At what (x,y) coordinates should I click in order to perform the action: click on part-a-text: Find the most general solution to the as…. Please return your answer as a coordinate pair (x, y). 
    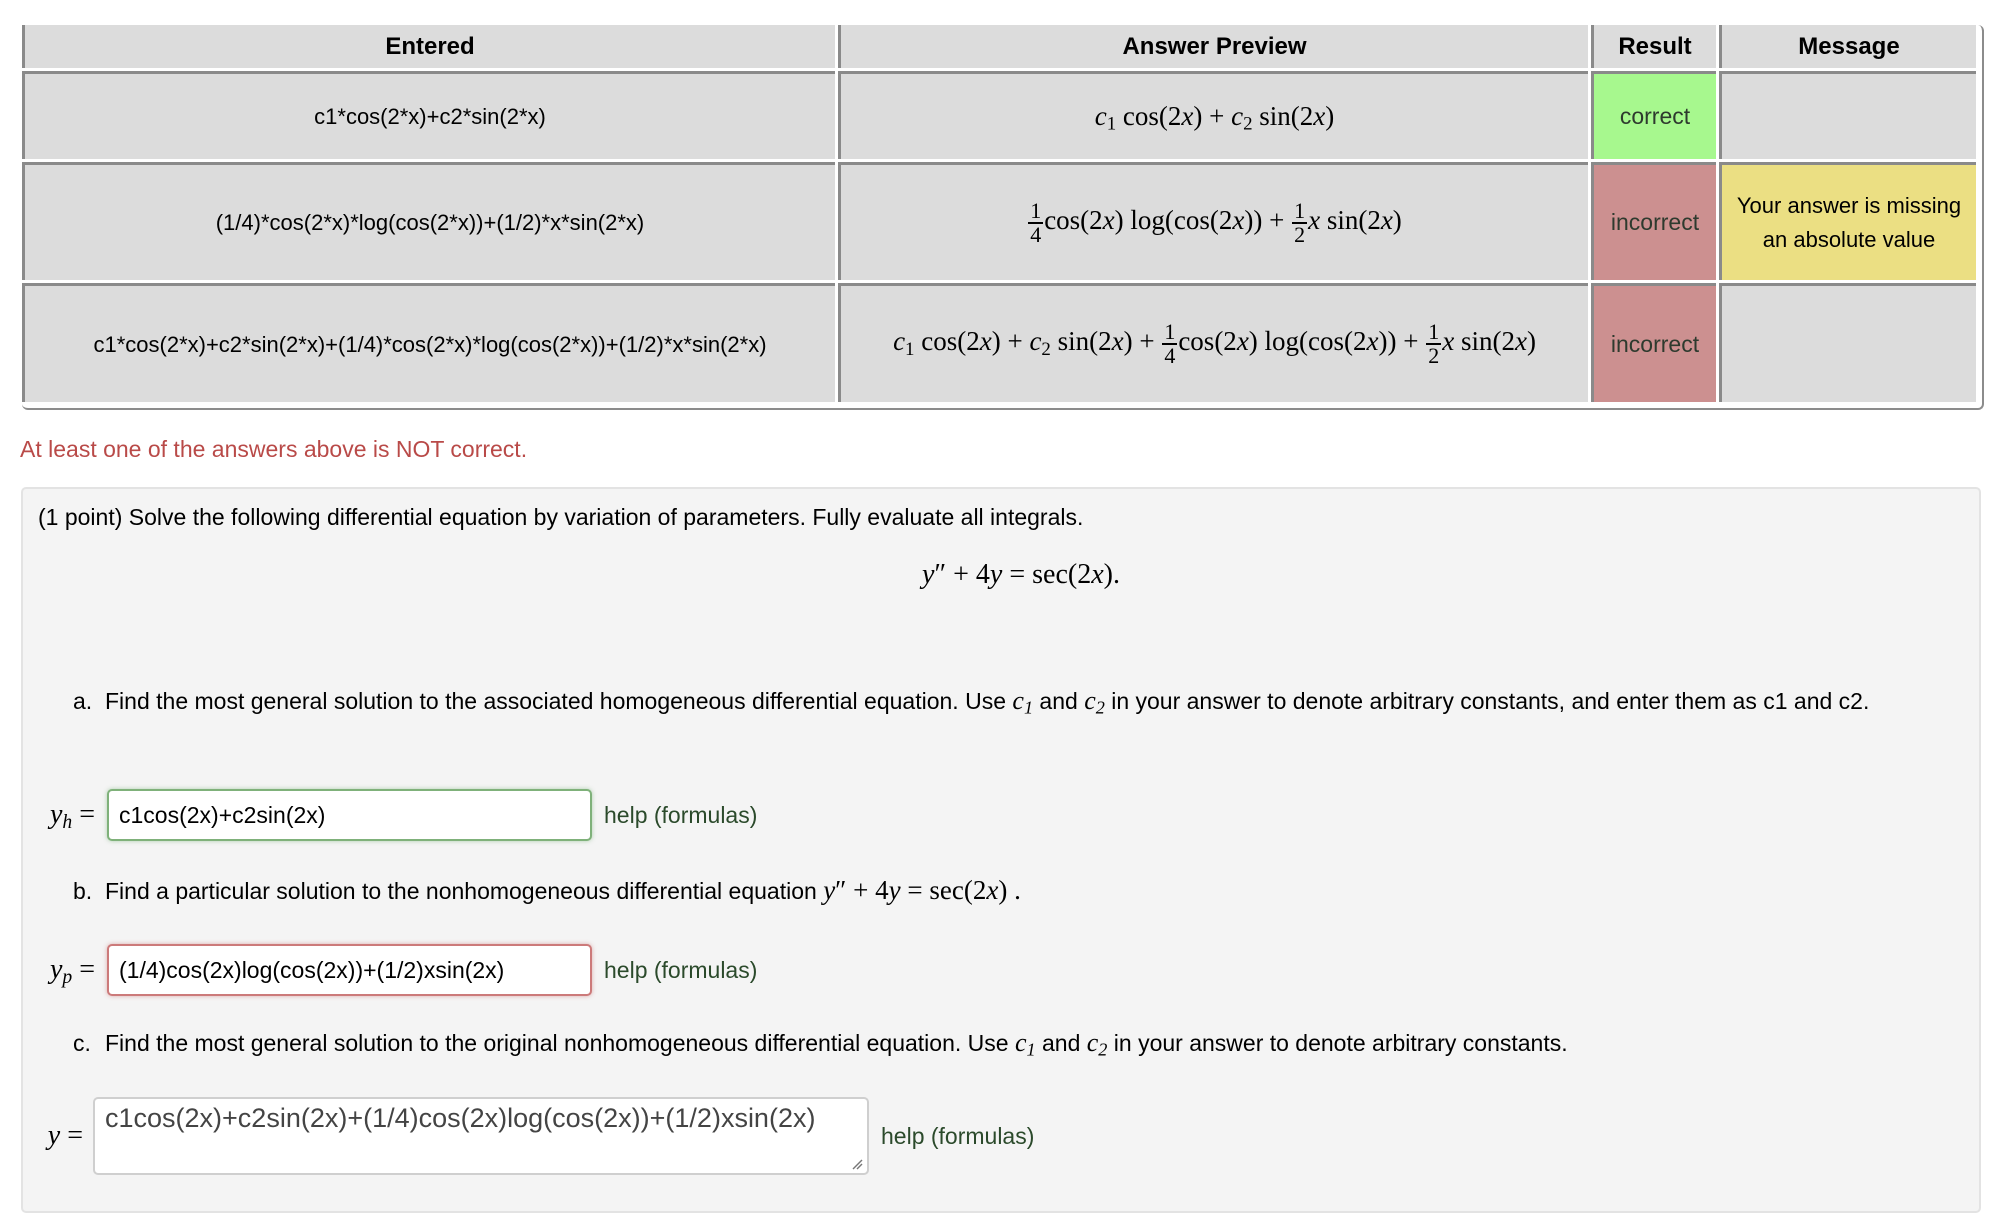
    Looking at the image, I should click on (555, 701).